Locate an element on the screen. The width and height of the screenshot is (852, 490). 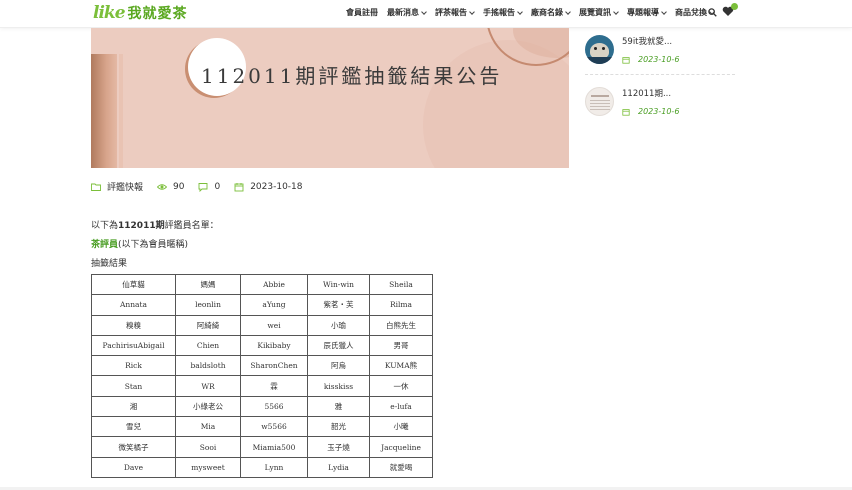
sidebar-post: 59it我就愛... 2023-10-6 is located at coordinates (632, 49).